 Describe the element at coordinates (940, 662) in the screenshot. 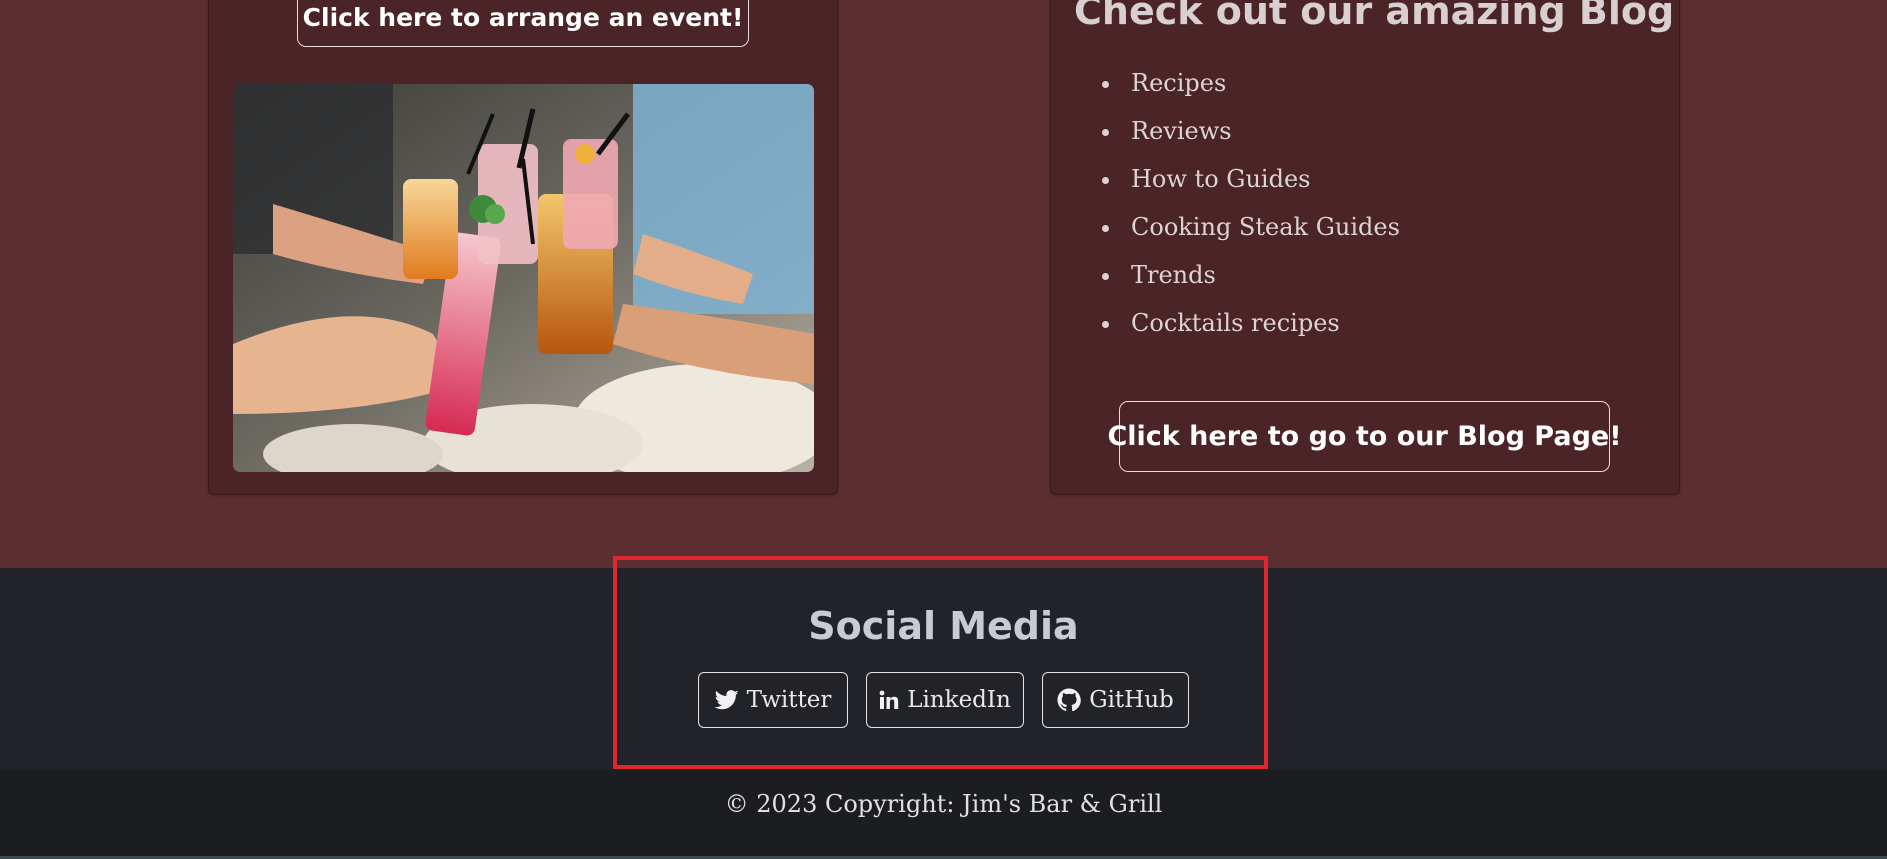

I see `highlight-box` at that location.